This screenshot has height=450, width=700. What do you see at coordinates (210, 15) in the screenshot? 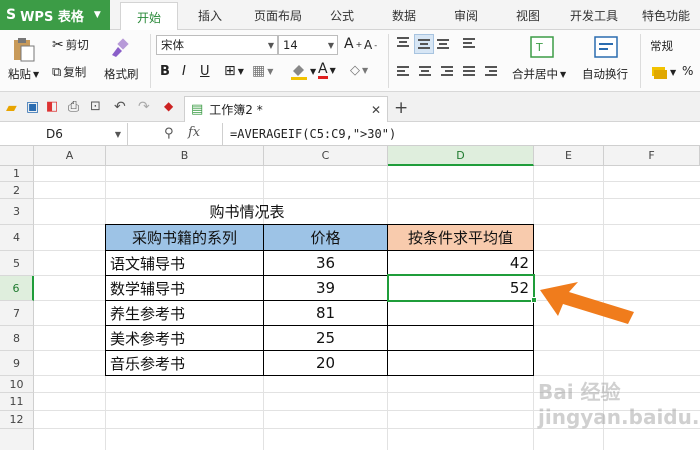
I see `tab-insert: 插入` at bounding box center [210, 15].